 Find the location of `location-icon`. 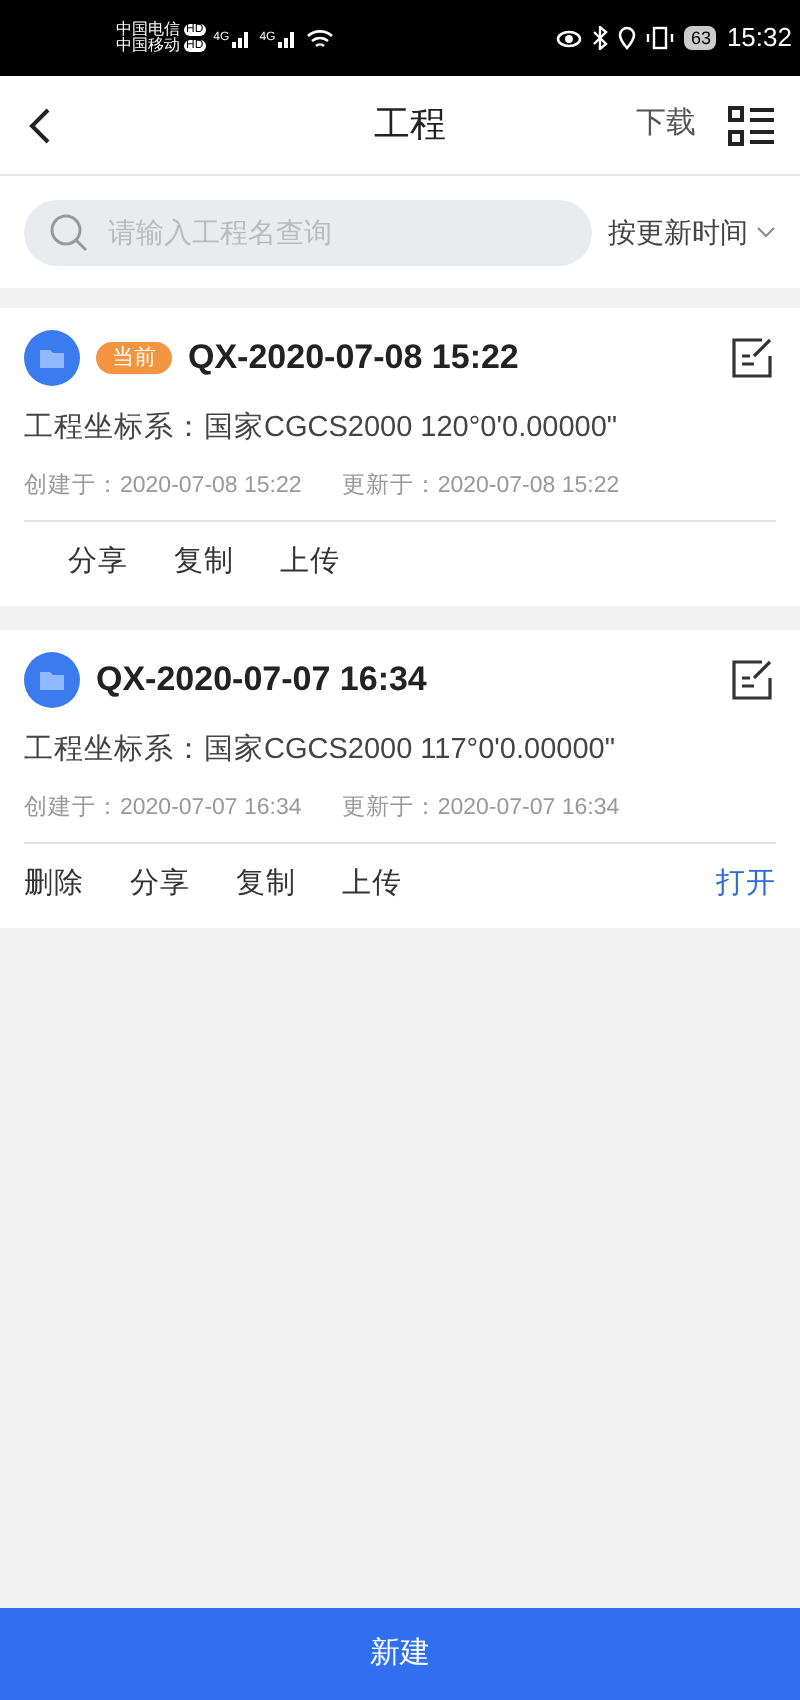

location-icon is located at coordinates (627, 38).